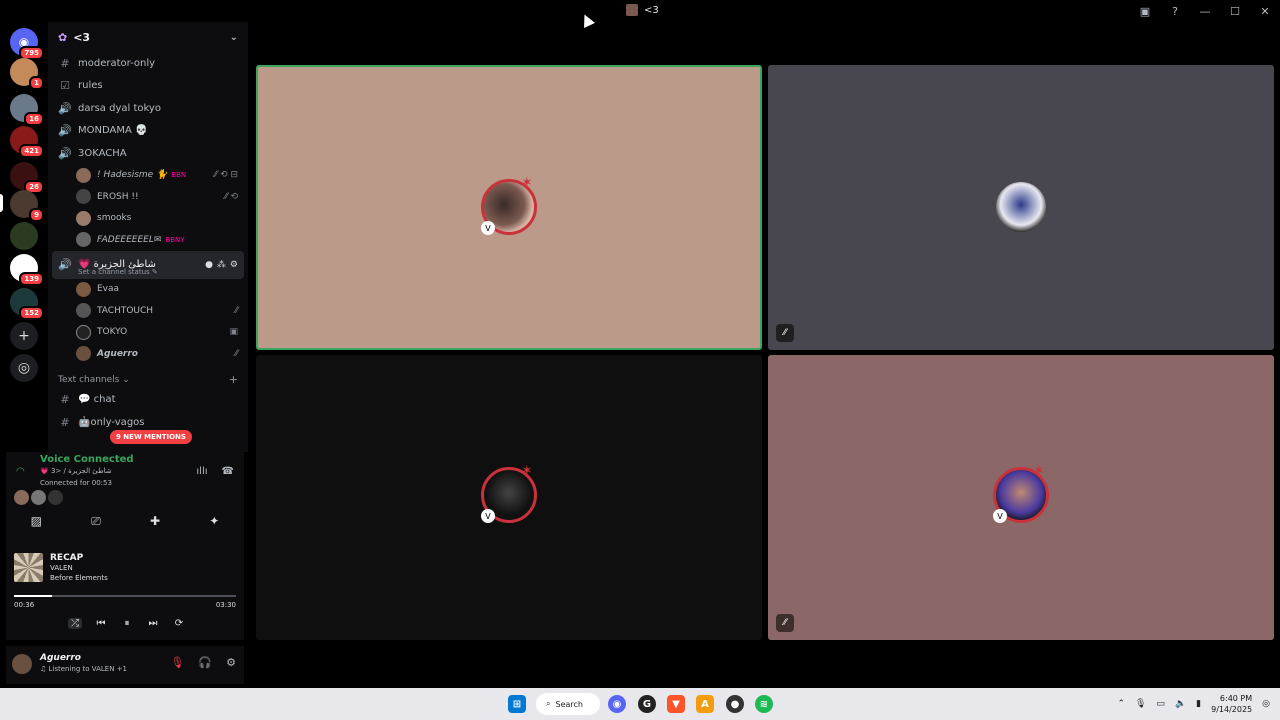  I want to click on server-header: ✿ <3 ⌄, so click(148, 37).